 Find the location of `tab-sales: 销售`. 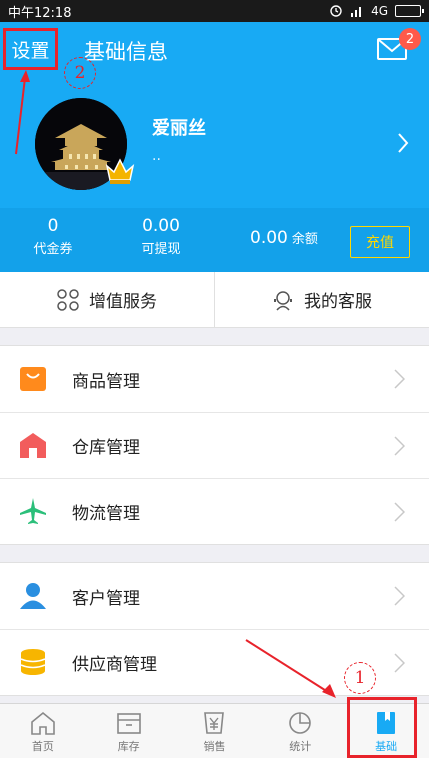

tab-sales: 销售 is located at coordinates (215, 731).